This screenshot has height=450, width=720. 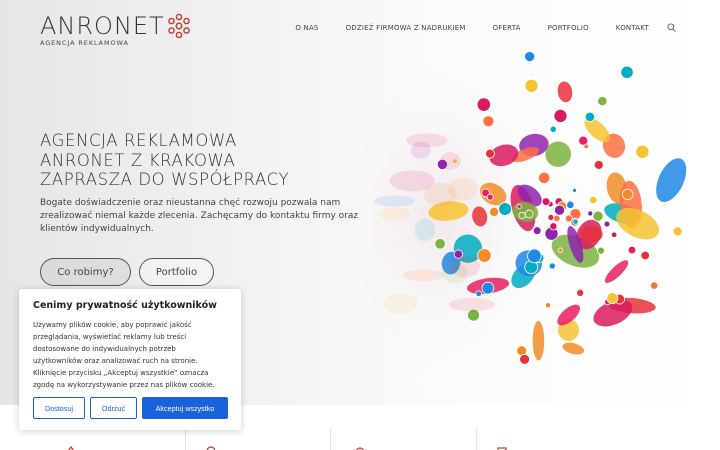 What do you see at coordinates (138, 140) in the screenshot?
I see `headline-line-1: AGENCJA REKLAMOWA` at bounding box center [138, 140].